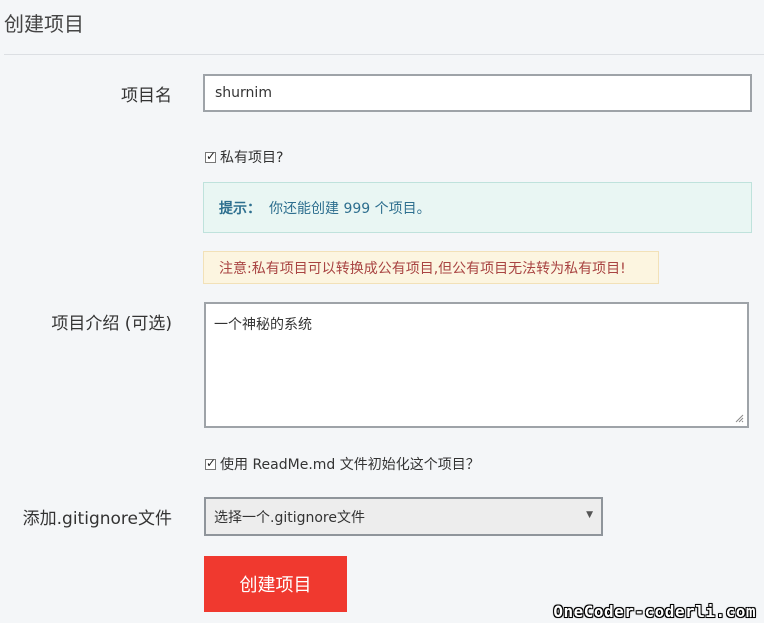 The width and height of the screenshot is (764, 623). Describe the element at coordinates (210, 463) in the screenshot. I see `readme-checkbox` at that location.